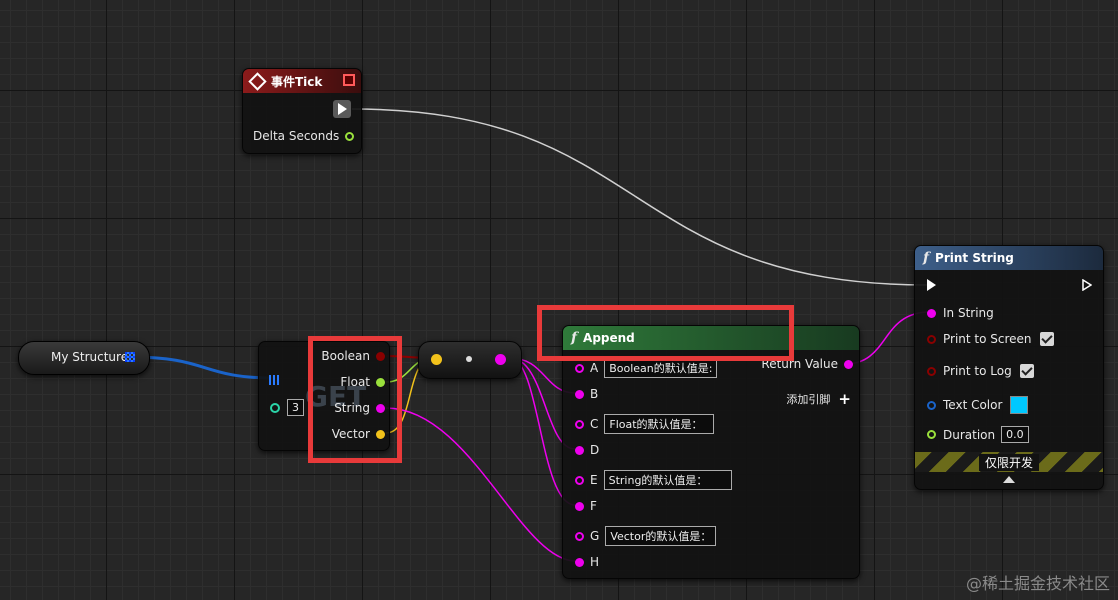  Describe the element at coordinates (587, 450) in the screenshot. I see `append-pin-d: D` at that location.